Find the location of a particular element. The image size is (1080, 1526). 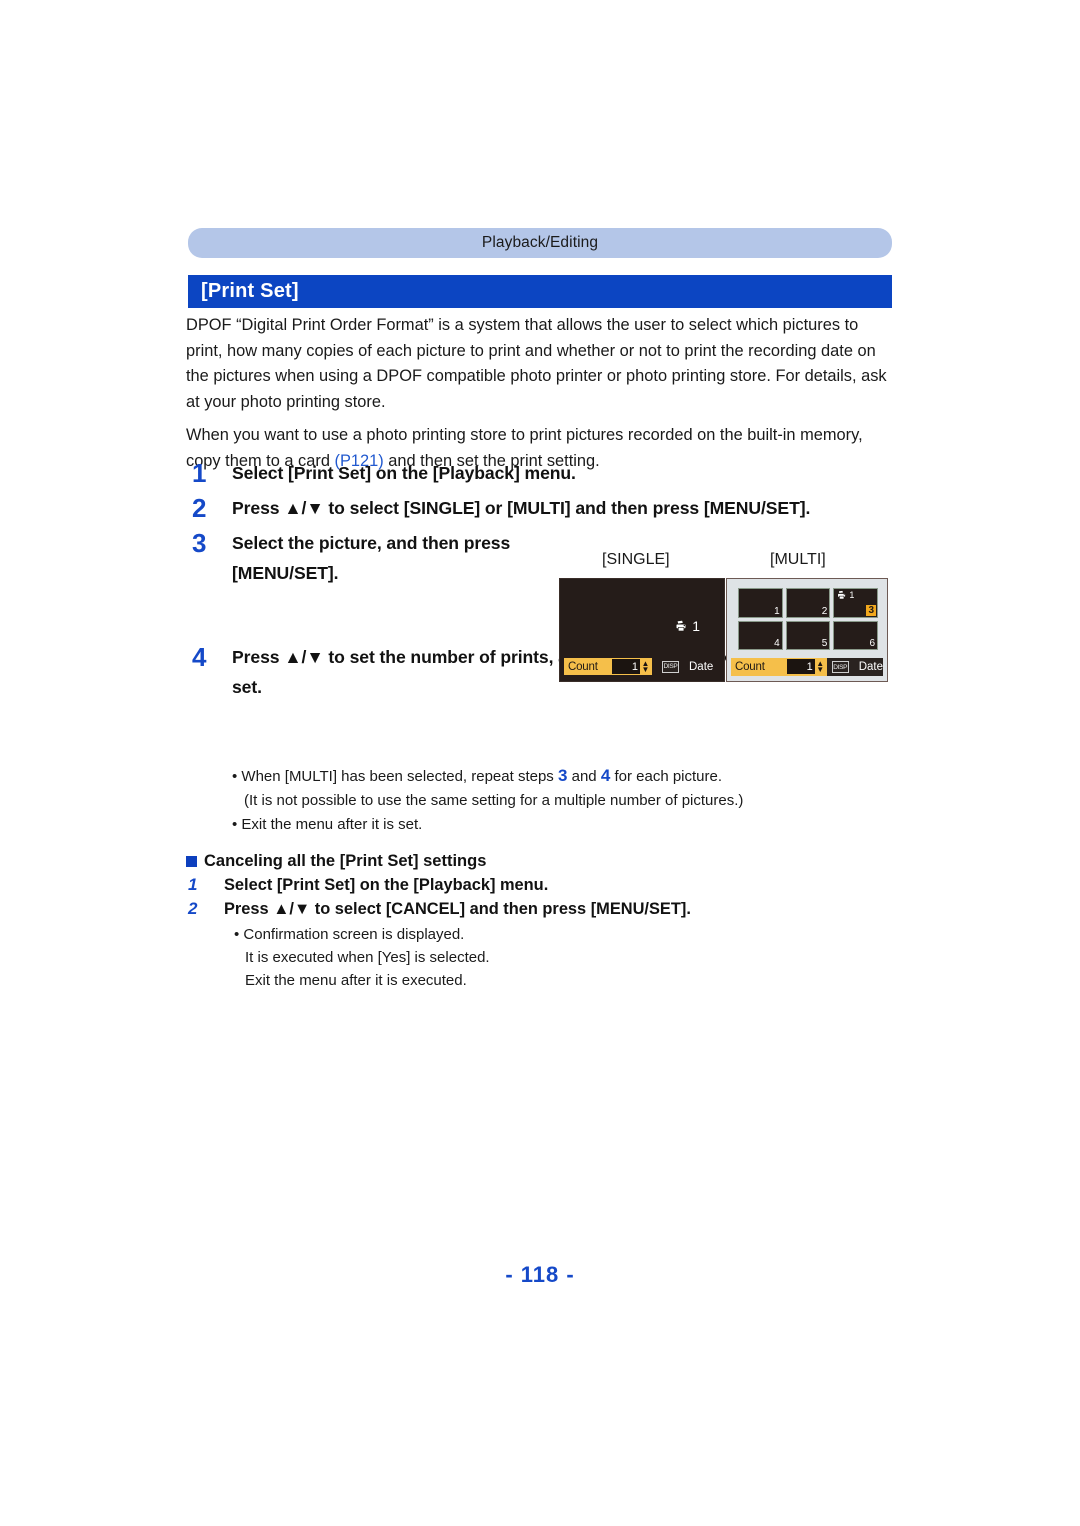

multi-mode-screen-illustration: 1 2 1 3 4 5 6 Count 1 ▲ ▼ DISP Date is located at coordinates (807, 630).